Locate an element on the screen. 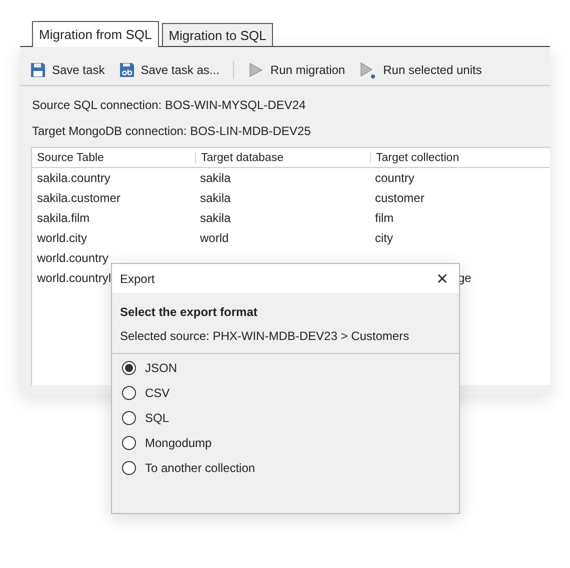 This screenshot has width=570, height=568. column-header: Target database is located at coordinates (282, 158).